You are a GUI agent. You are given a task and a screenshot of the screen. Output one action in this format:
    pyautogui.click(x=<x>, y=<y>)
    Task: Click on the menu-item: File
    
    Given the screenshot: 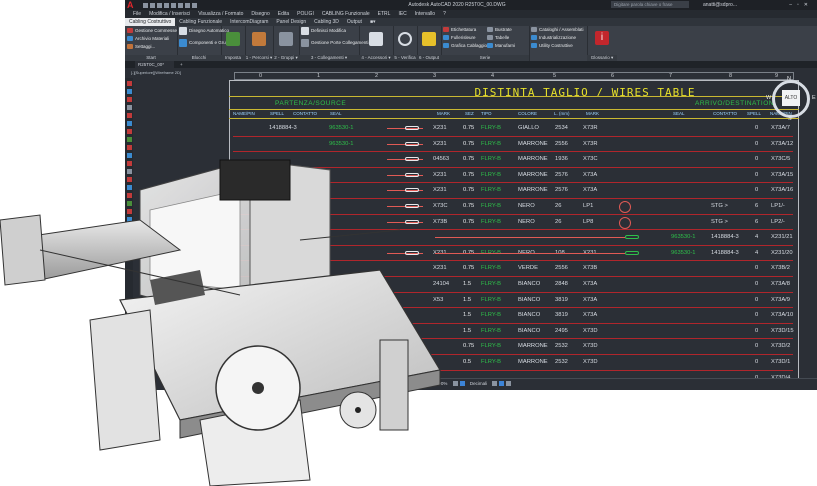 What is the action you would take?
    pyautogui.click(x=137, y=14)
    